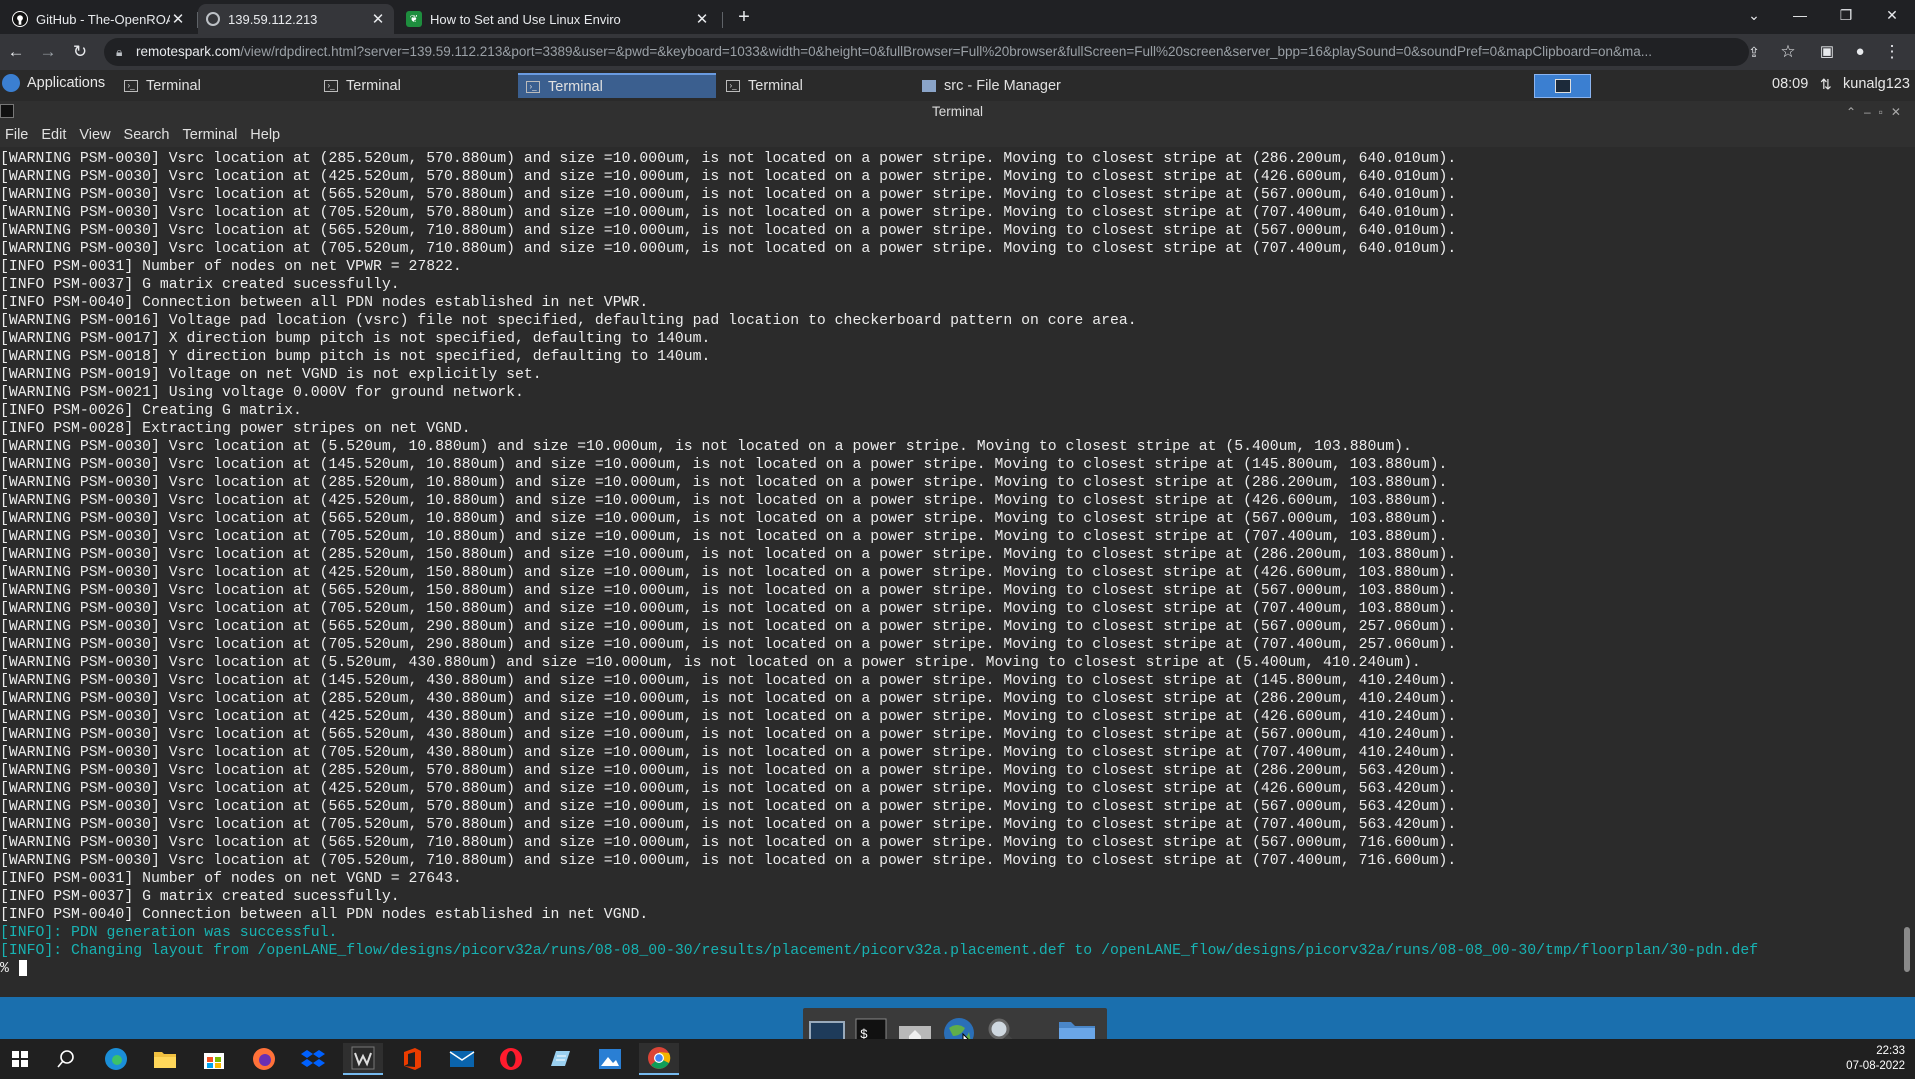 The height and width of the screenshot is (1079, 1915). Describe the element at coordinates (212, 135) in the screenshot. I see `menu-terminal: Terminal` at that location.